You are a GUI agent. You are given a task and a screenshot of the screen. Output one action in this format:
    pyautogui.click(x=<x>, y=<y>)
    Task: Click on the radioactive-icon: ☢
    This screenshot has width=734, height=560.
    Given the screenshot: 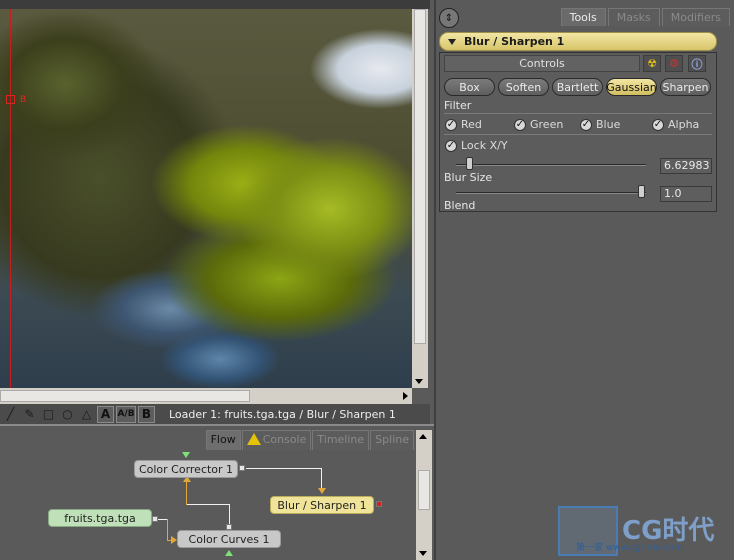 What is the action you would take?
    pyautogui.click(x=652, y=63)
    